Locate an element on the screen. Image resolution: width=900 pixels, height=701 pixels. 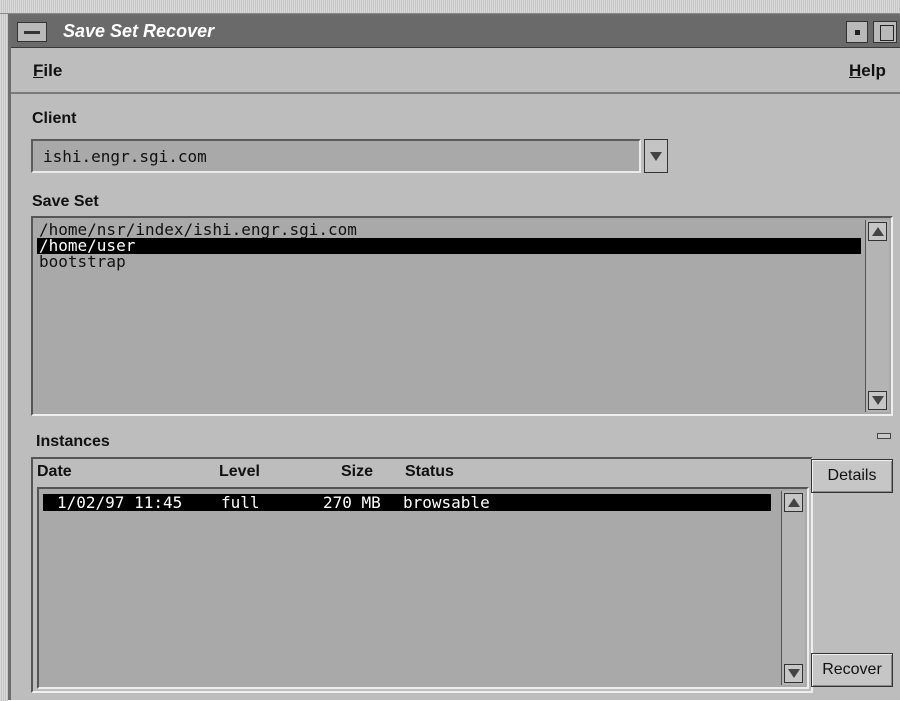
instance-row: 1/02/97 11:45 full 270 MB browsable is located at coordinates (407, 502).